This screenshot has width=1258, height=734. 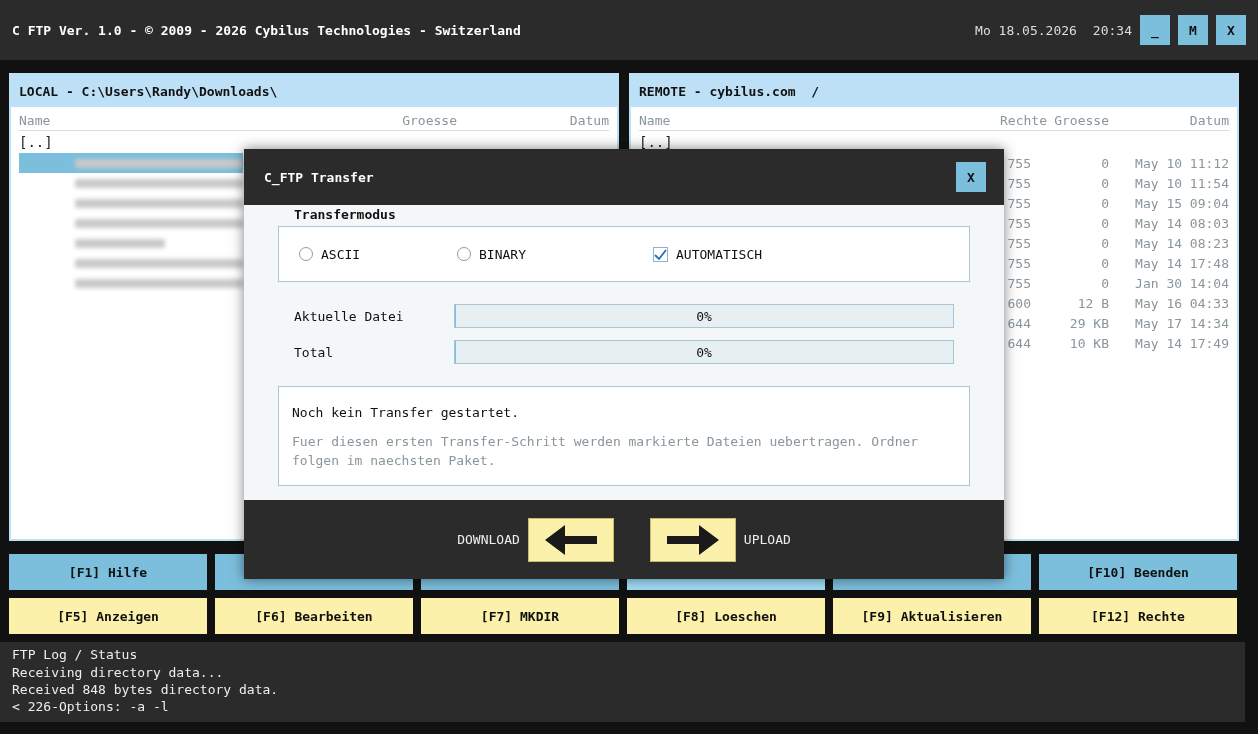 I want to click on checkbox, so click(x=660, y=254).